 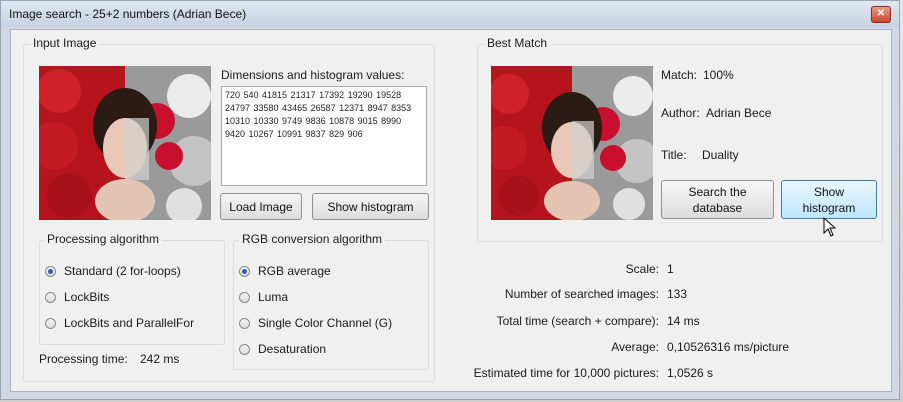 I want to click on processing-option-standard: Standard (2 for-loops), so click(x=113, y=271).